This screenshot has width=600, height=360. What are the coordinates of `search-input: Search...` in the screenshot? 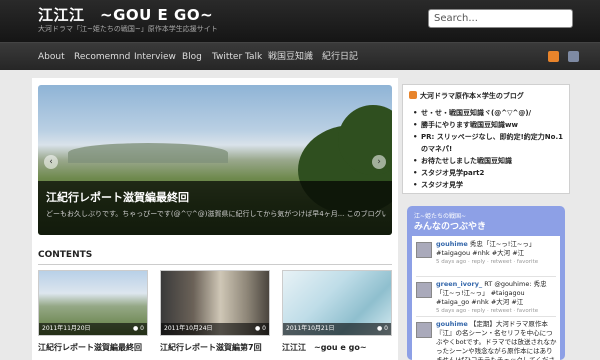 It's located at (500, 18).